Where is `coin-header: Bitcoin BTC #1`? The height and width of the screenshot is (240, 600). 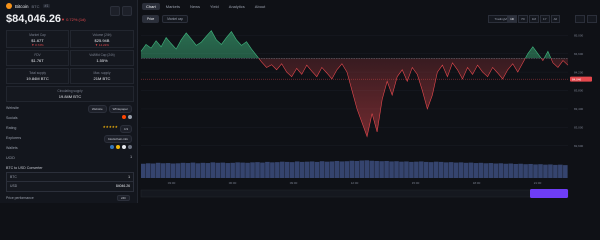 coin-header: Bitcoin BTC #1 is located at coordinates (28, 6).